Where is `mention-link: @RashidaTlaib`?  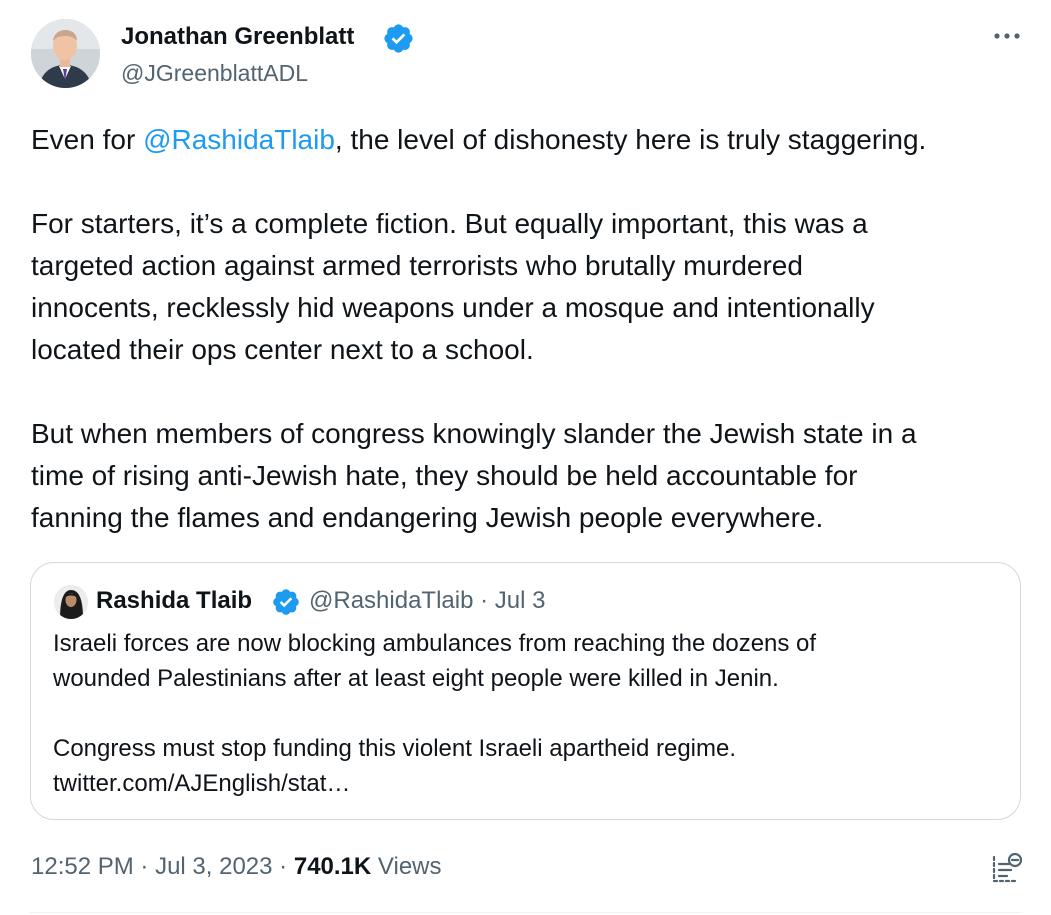 mention-link: @RashidaTlaib is located at coordinates (239, 139).